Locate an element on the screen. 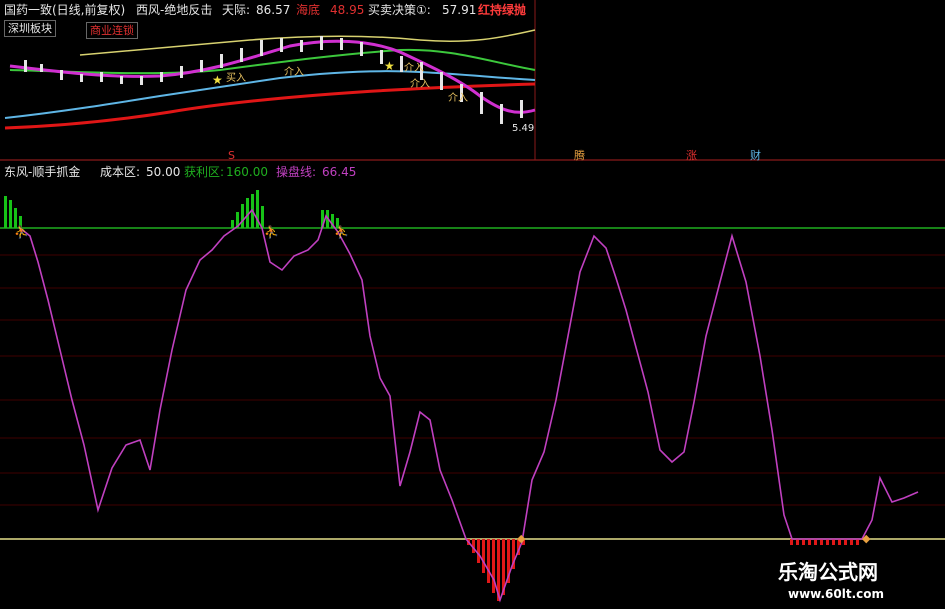 The width and height of the screenshot is (945, 609). cost-value: 50.00 is located at coordinates (163, 172).